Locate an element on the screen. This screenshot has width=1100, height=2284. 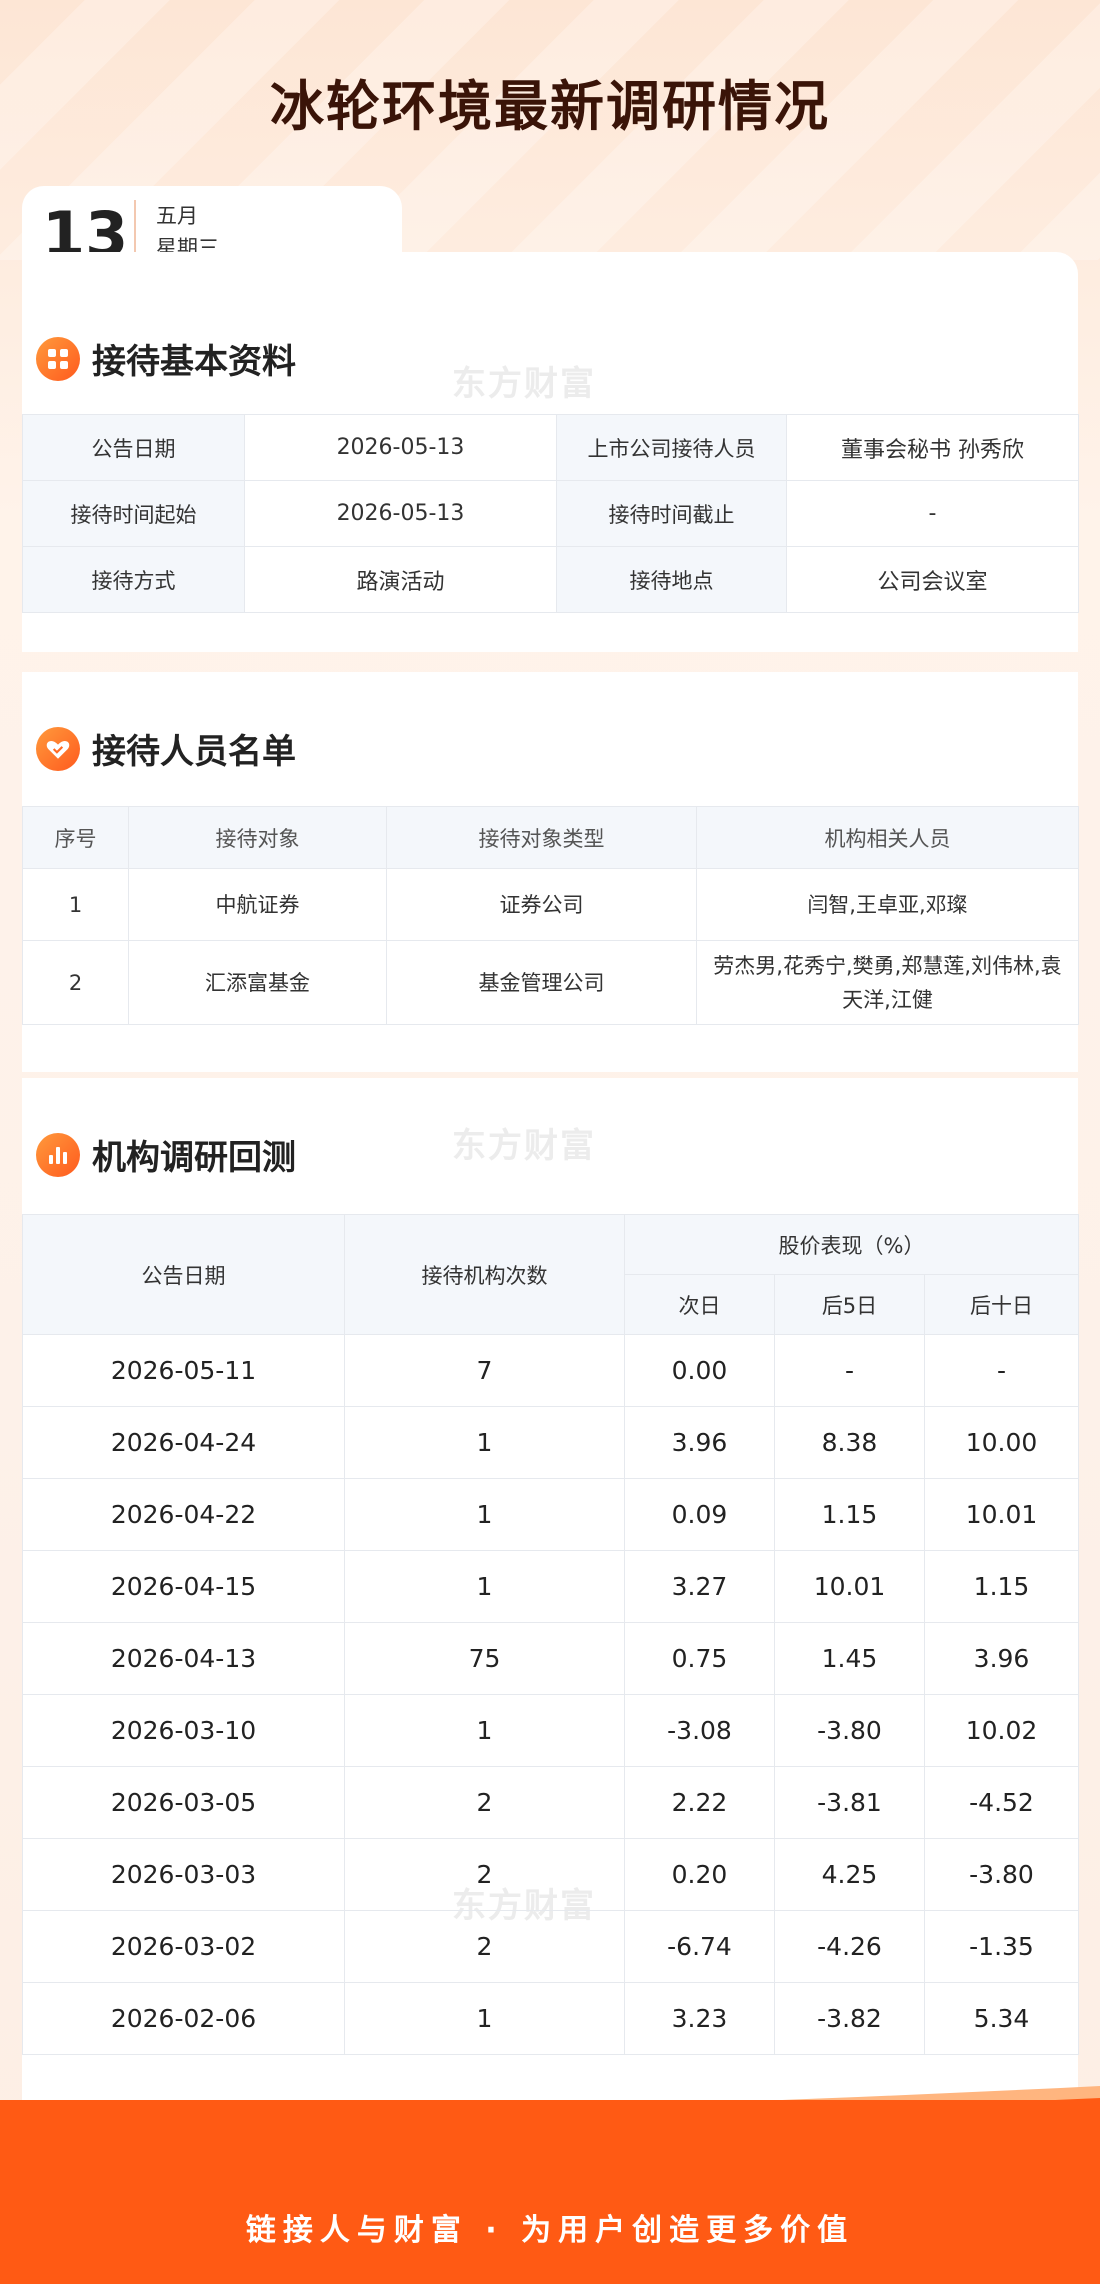
column-header-next-day: 次日 is located at coordinates (699, 1304).